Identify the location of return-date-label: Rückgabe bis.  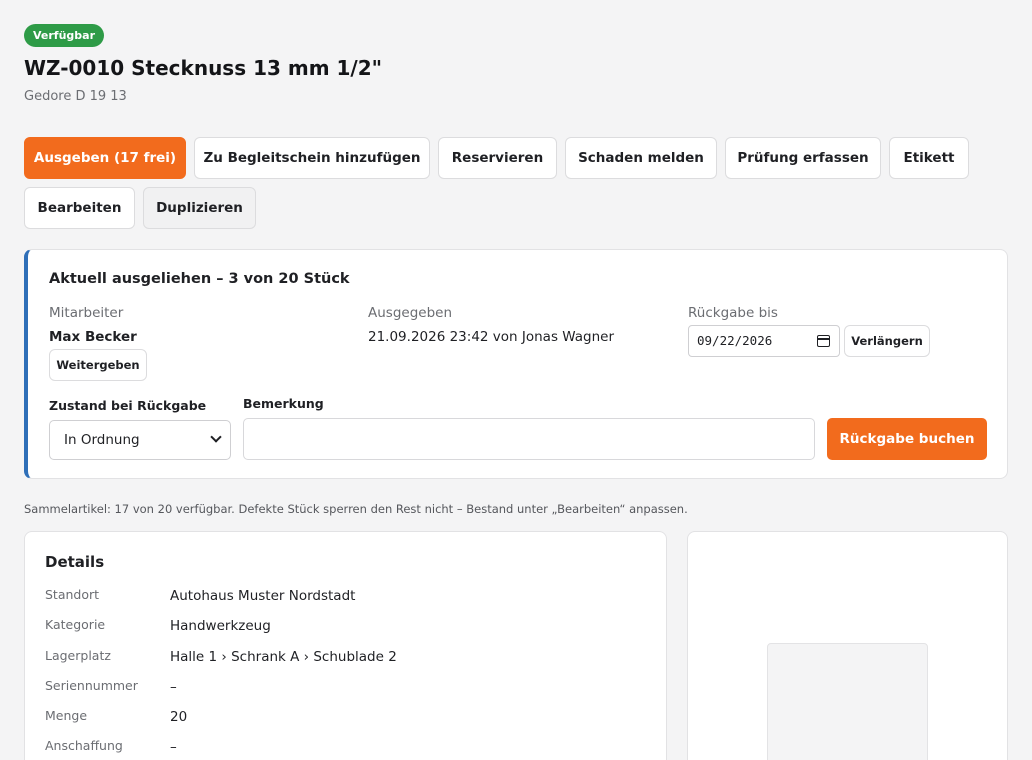
(733, 313).